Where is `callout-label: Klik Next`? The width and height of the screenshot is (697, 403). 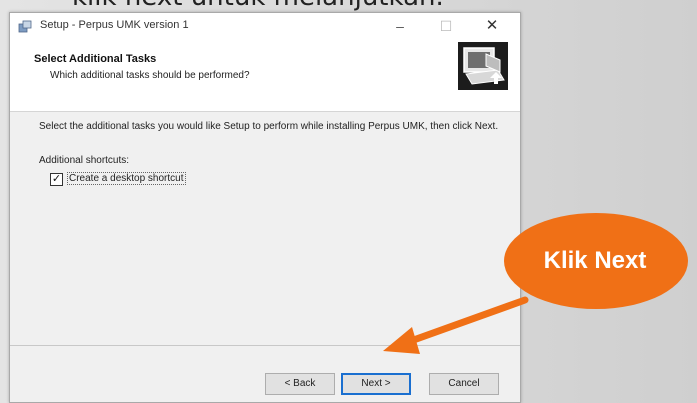
callout-label: Klik Next is located at coordinates (595, 260).